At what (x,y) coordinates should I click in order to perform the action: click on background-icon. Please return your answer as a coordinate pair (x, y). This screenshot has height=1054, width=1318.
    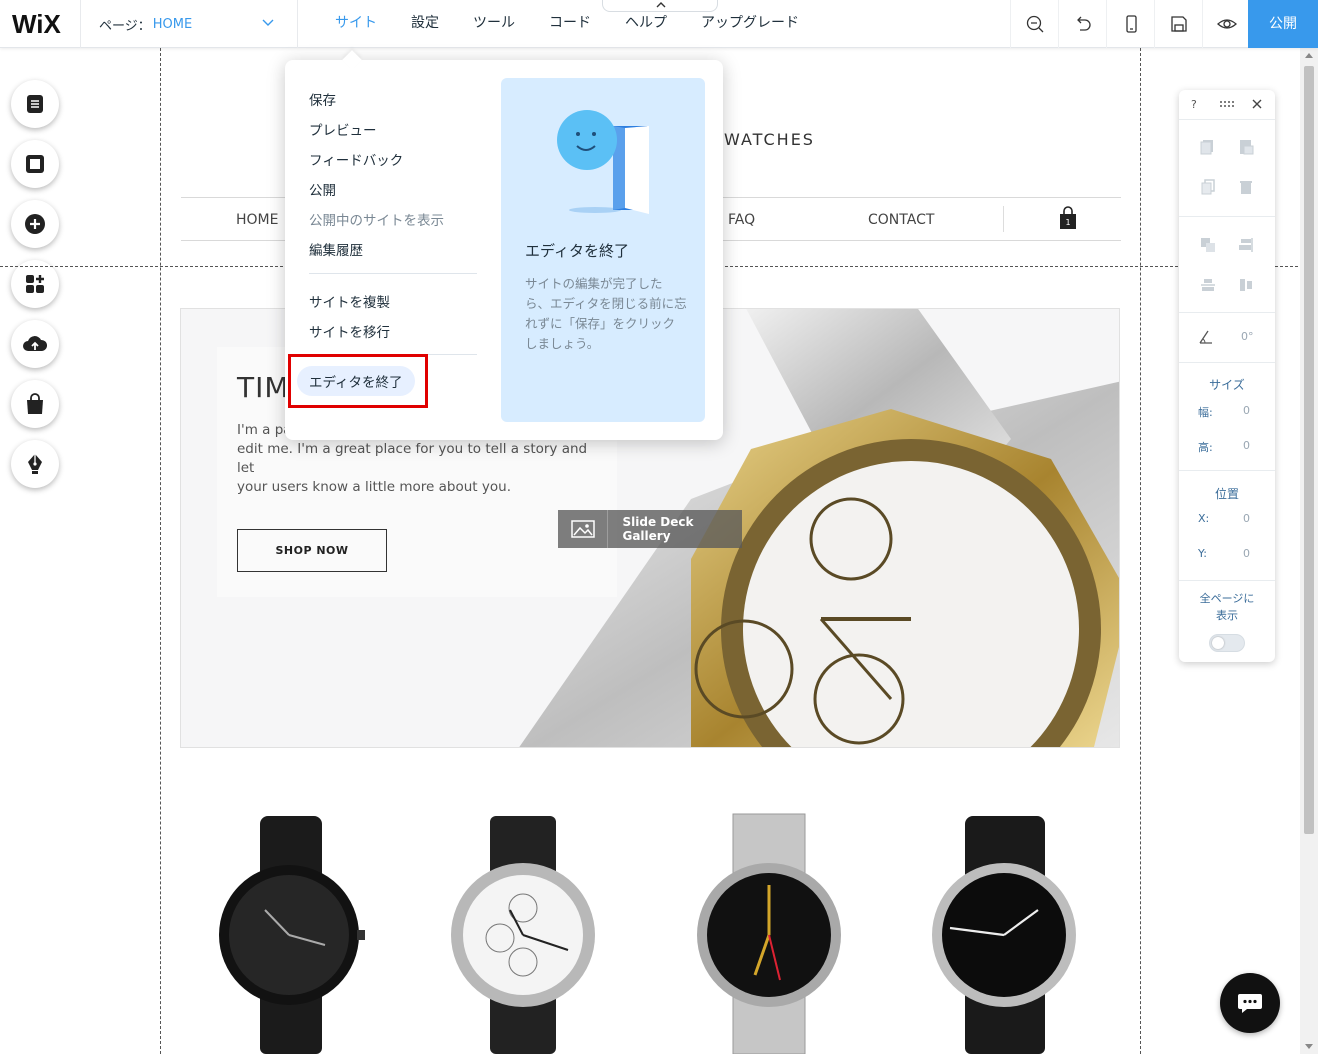
    Looking at the image, I should click on (35, 164).